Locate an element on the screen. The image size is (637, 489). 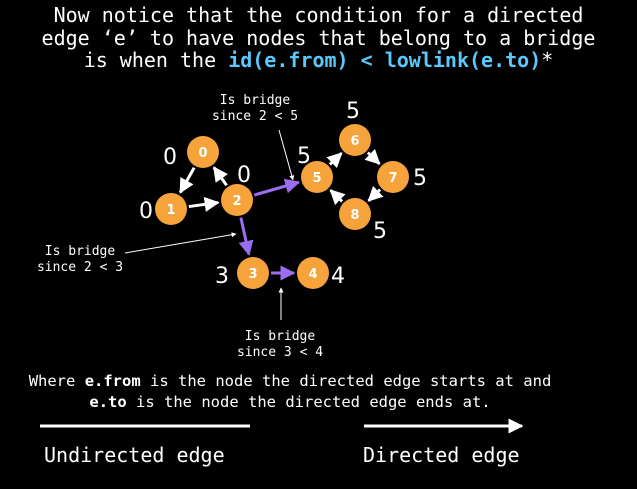
annotation-1-line-1: Is bridge is located at coordinates (255, 100).